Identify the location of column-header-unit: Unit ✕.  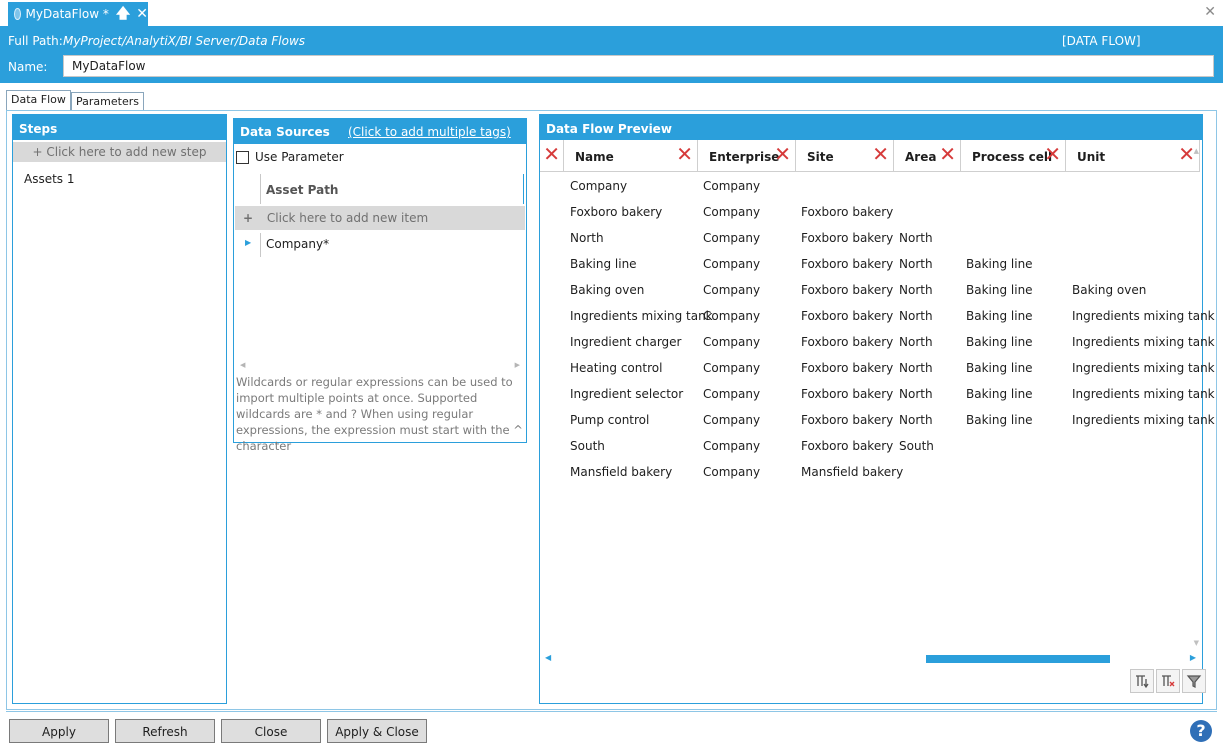
(1133, 156).